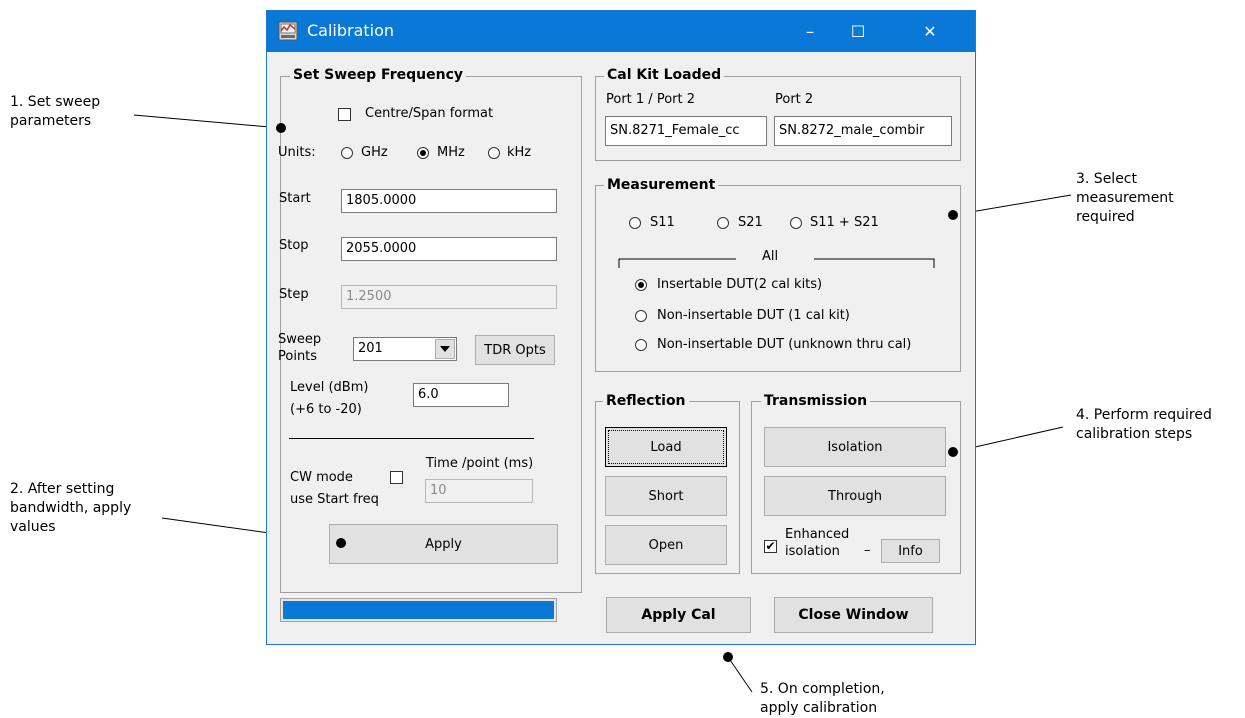  Describe the element at coordinates (650, 99) in the screenshot. I see `port12-label: Port 1 / Port 2` at that location.